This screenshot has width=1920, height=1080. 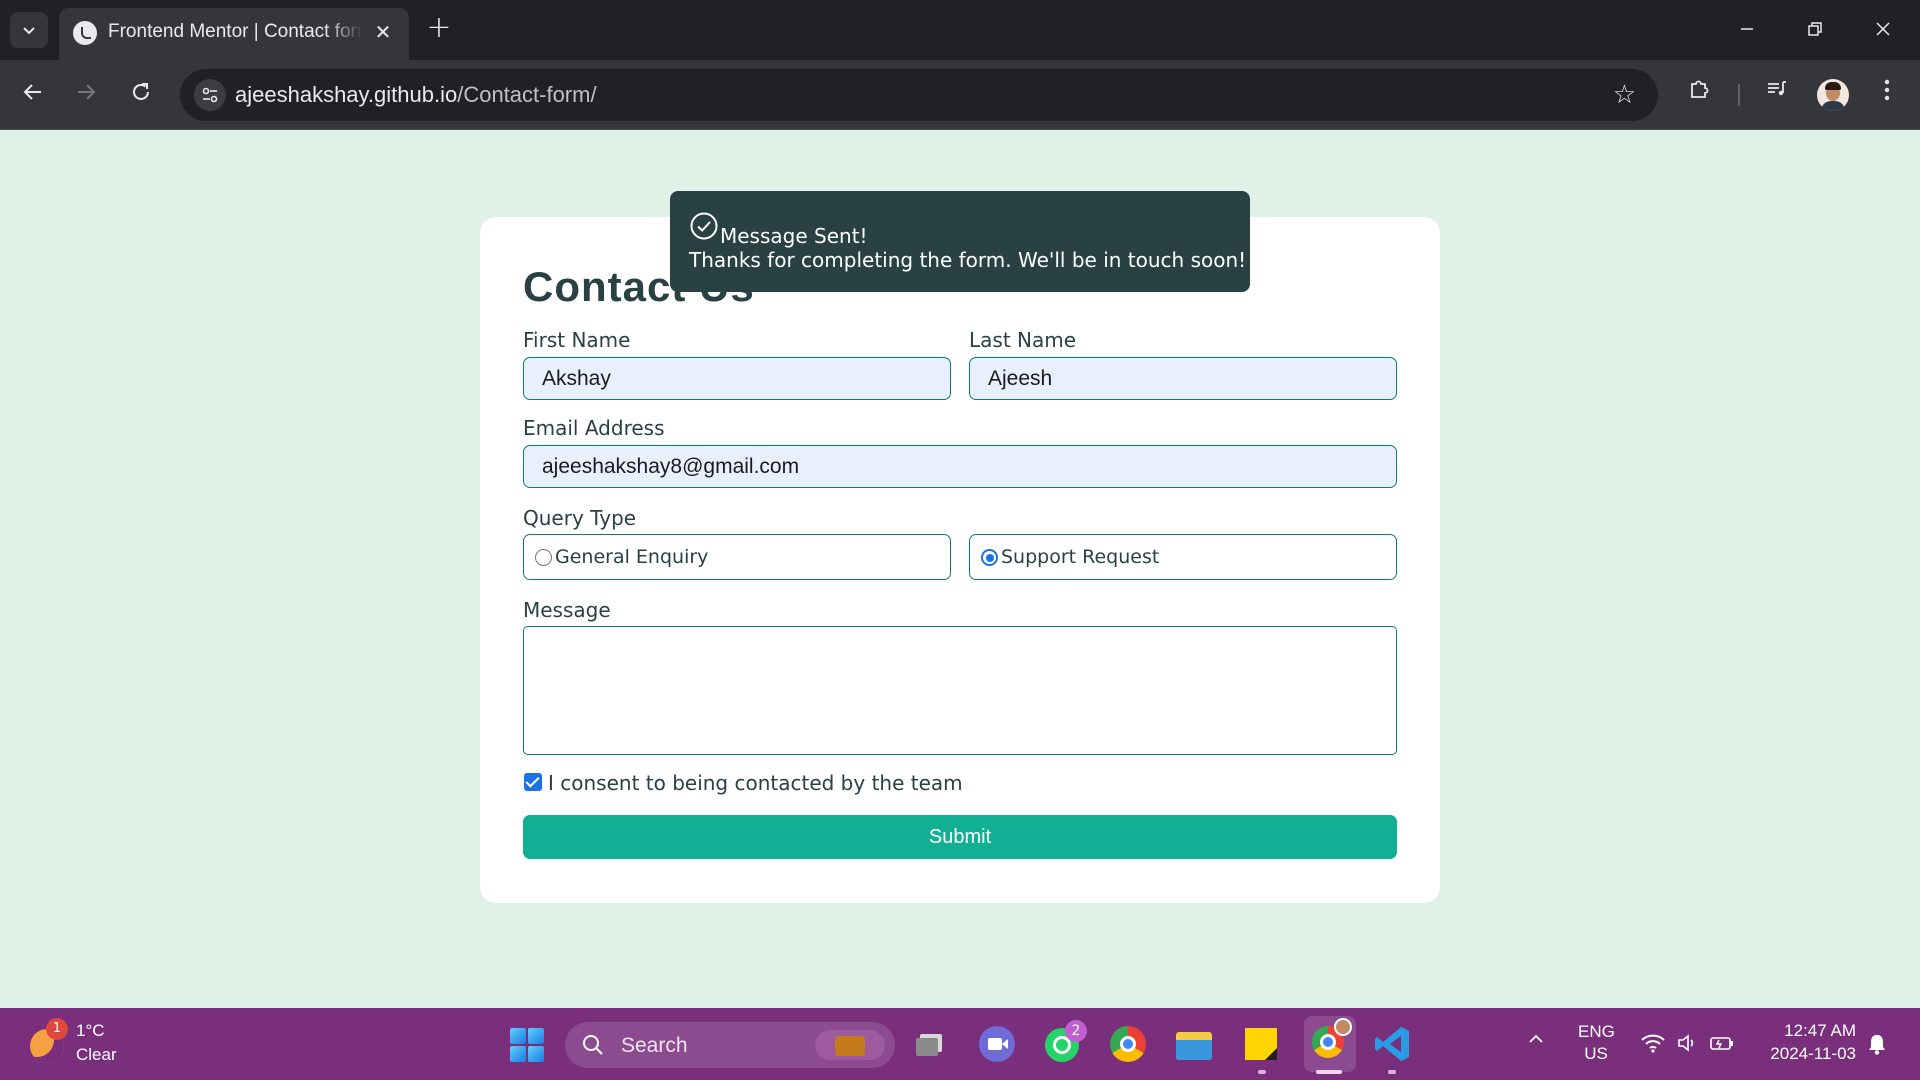 What do you see at coordinates (704, 226) in the screenshot?
I see `check-circle-icon` at bounding box center [704, 226].